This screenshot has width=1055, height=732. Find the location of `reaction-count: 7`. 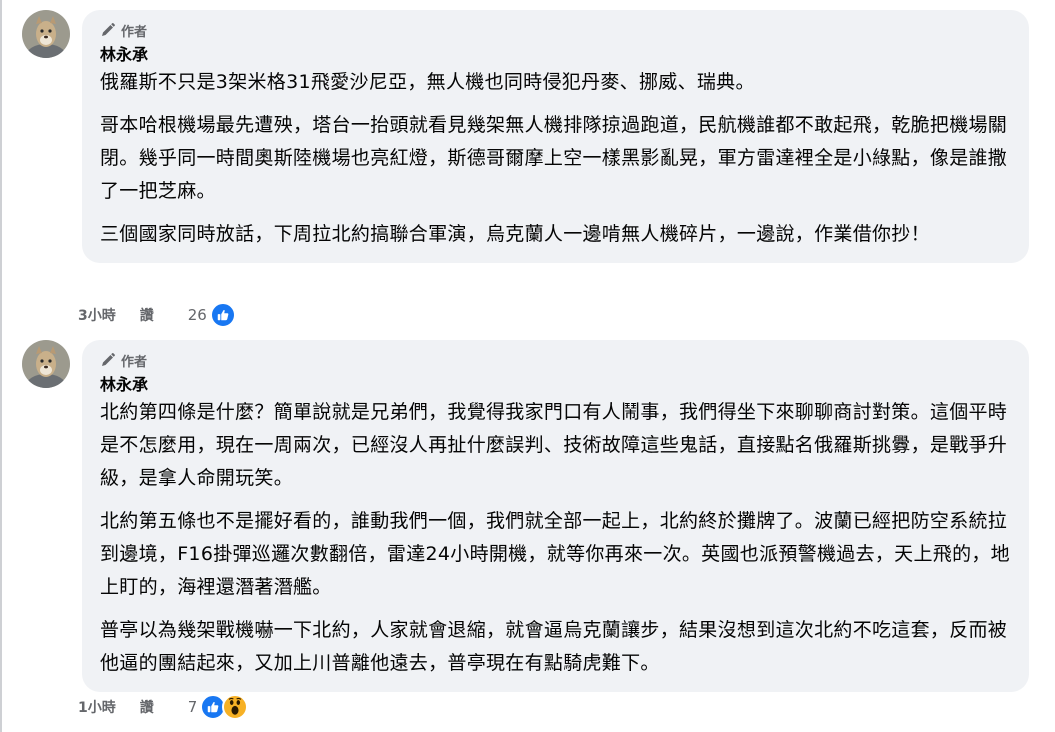

reaction-count: 7 is located at coordinates (192, 707).